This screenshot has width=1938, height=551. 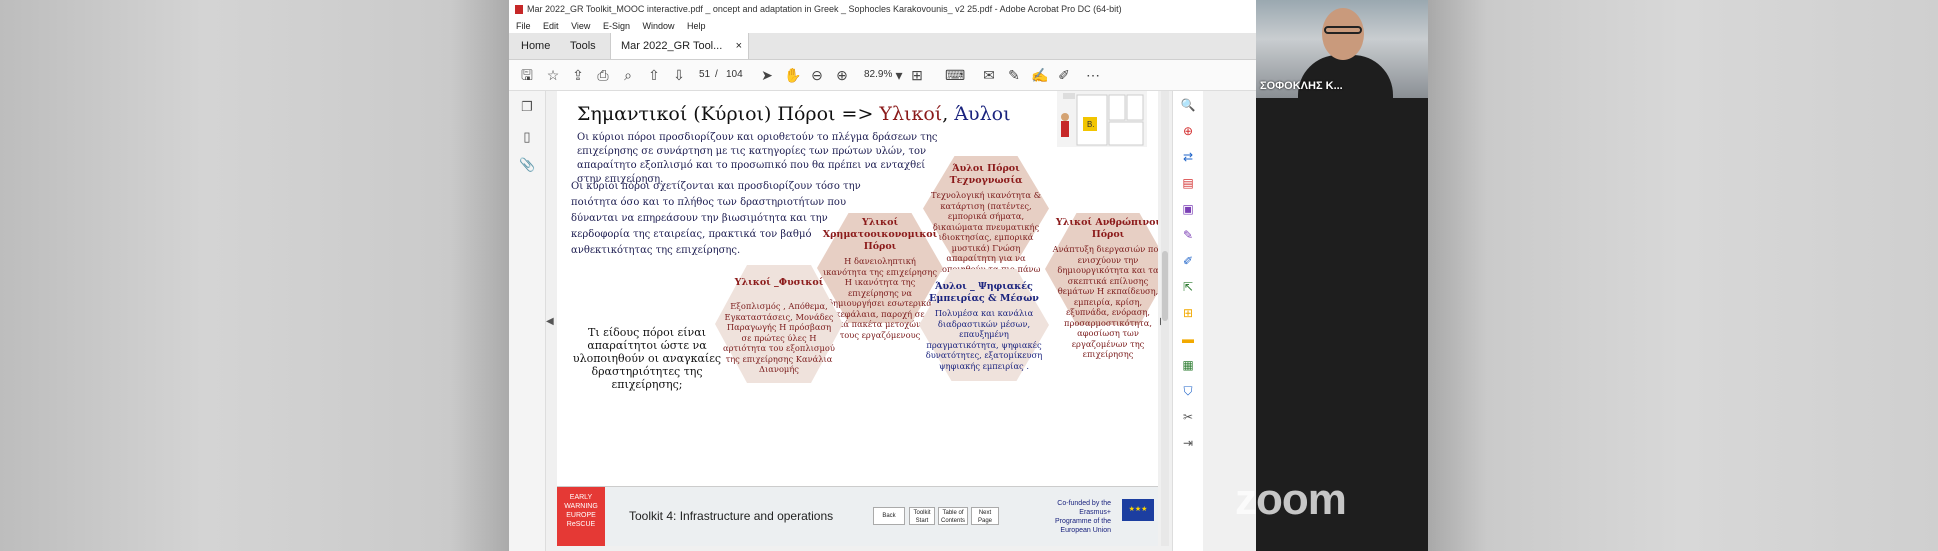 I want to click on send-for-review-icon: ⊞, so click(x=1188, y=313).